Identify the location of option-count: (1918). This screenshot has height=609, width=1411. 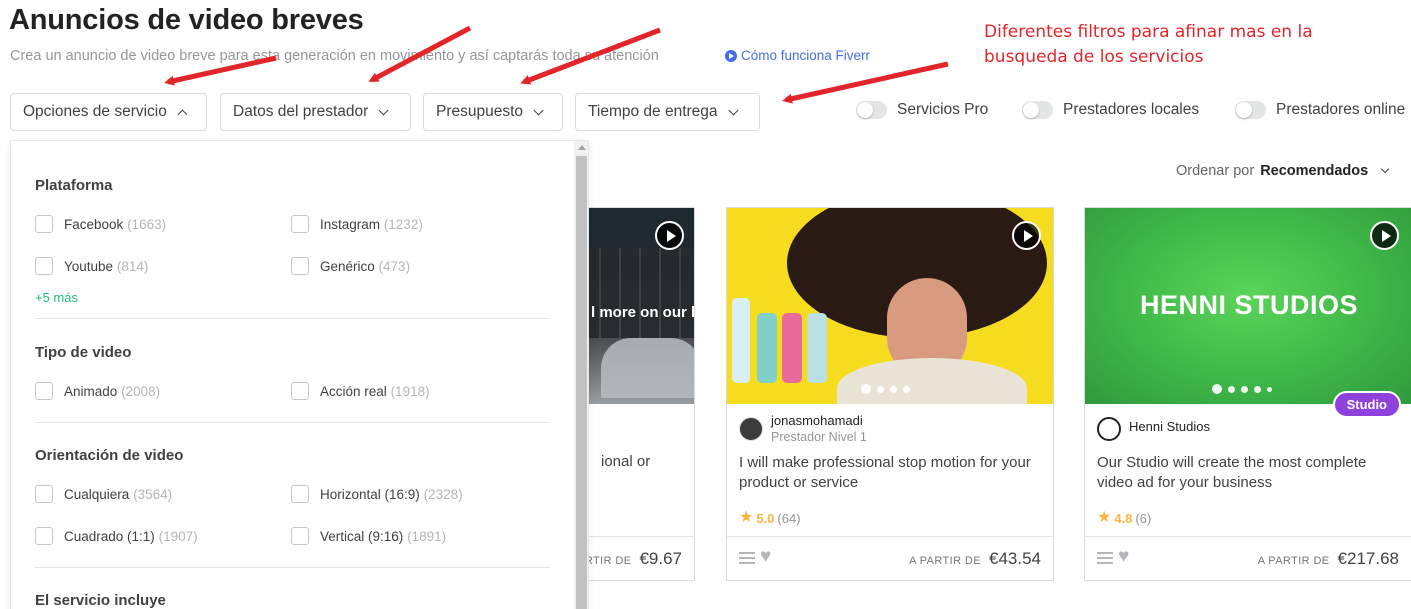
(410, 391).